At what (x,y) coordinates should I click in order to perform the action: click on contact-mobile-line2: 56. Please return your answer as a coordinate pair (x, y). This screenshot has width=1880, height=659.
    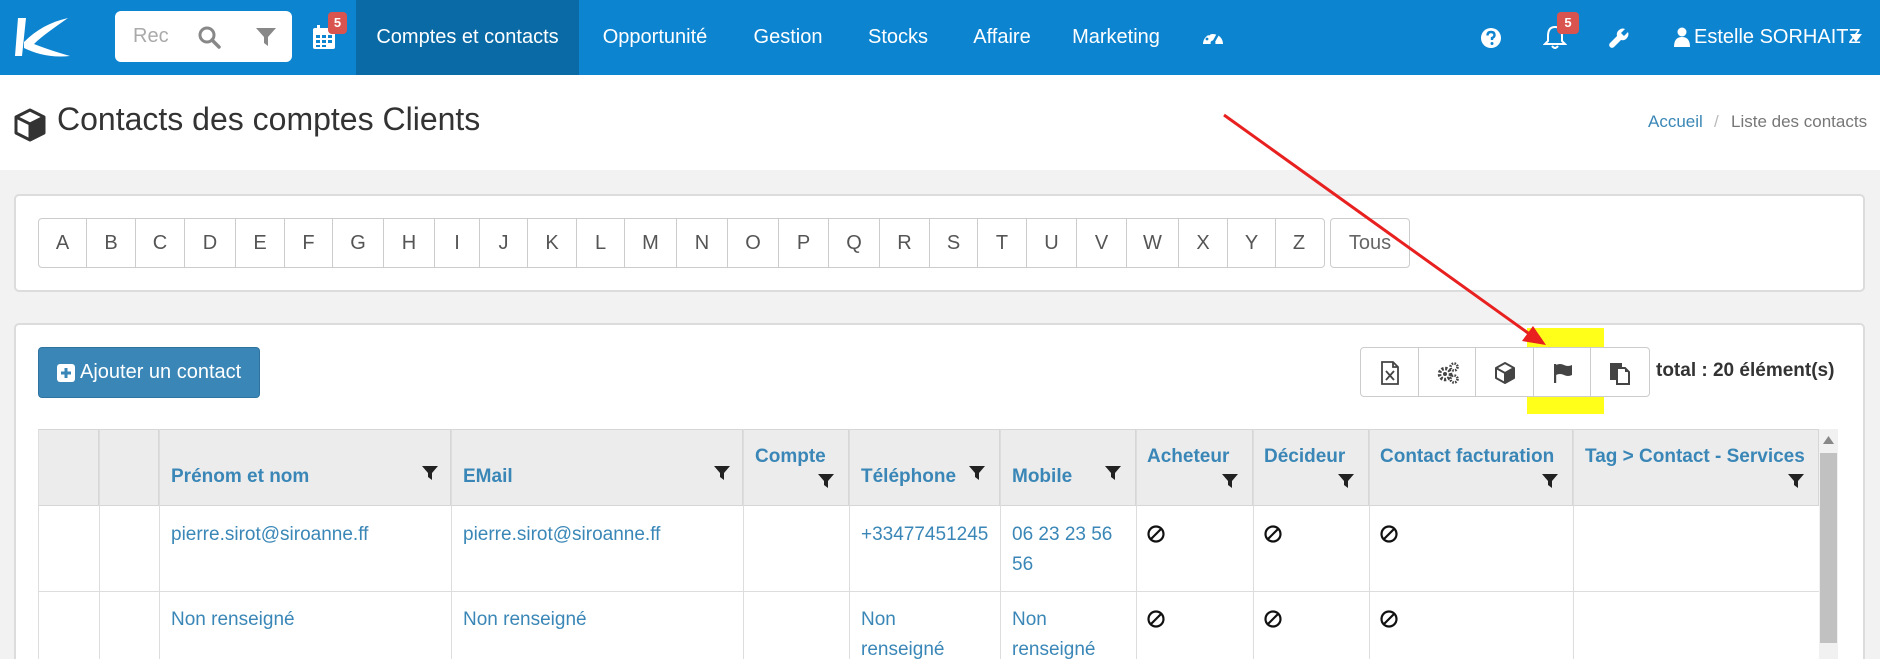
    Looking at the image, I should click on (1022, 565).